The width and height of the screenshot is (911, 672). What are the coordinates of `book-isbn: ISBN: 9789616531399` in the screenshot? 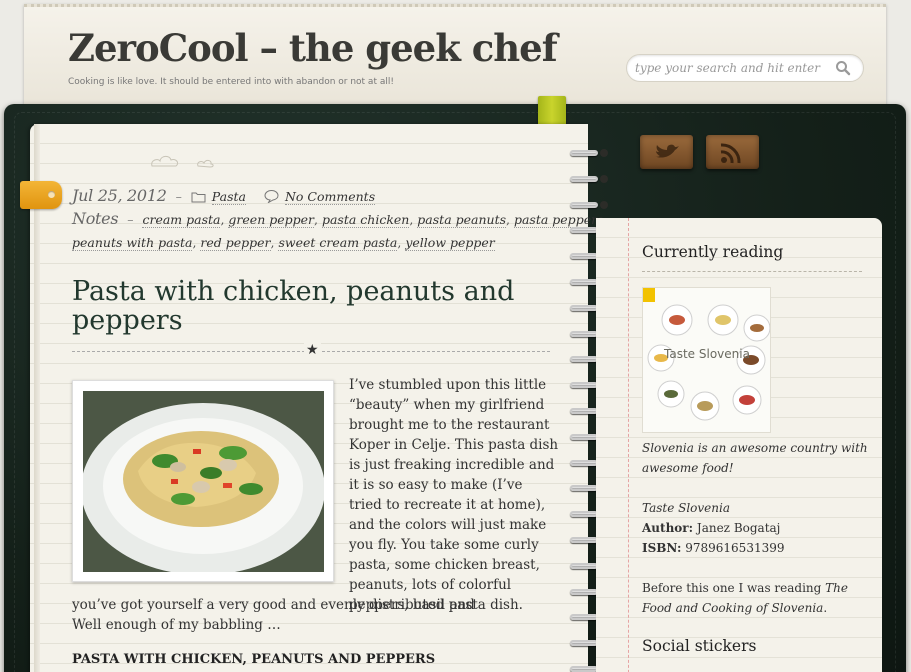 It's located at (713, 548).